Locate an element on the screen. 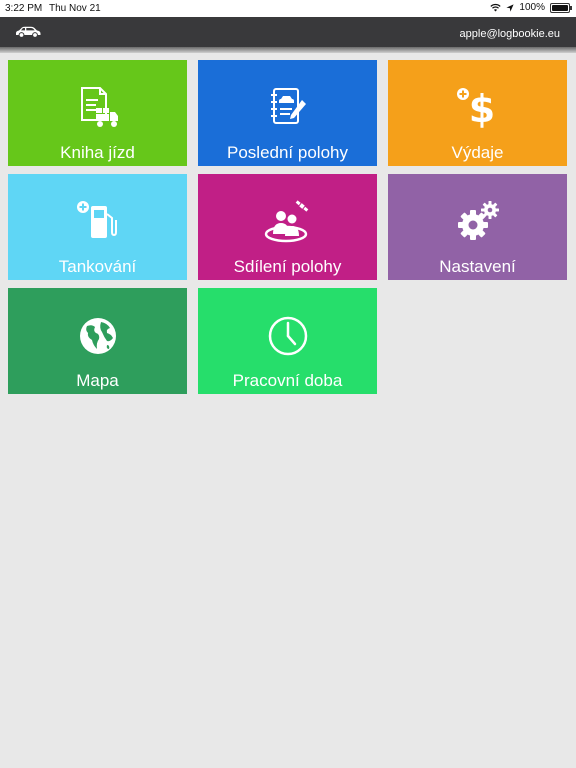  header-shadow is located at coordinates (288, 50).